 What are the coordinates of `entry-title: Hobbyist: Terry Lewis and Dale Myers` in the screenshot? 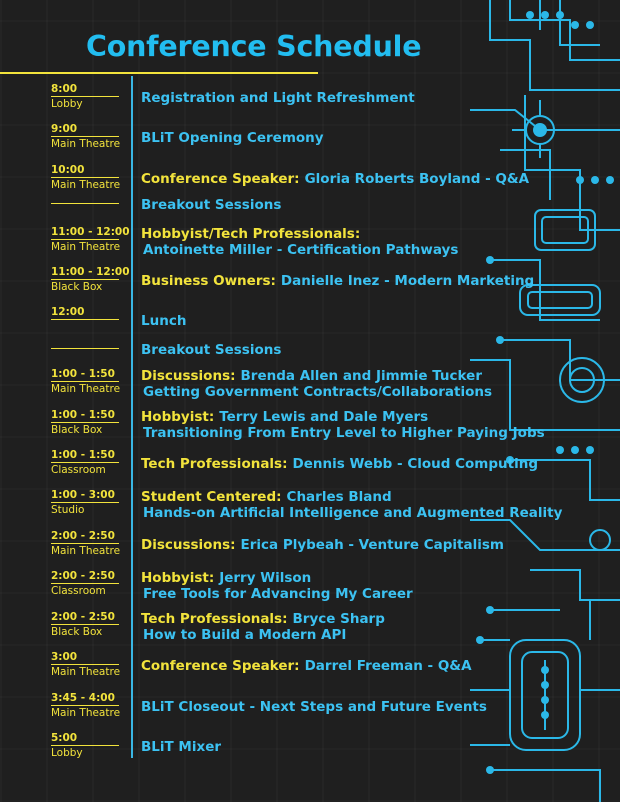 It's located at (284, 417).